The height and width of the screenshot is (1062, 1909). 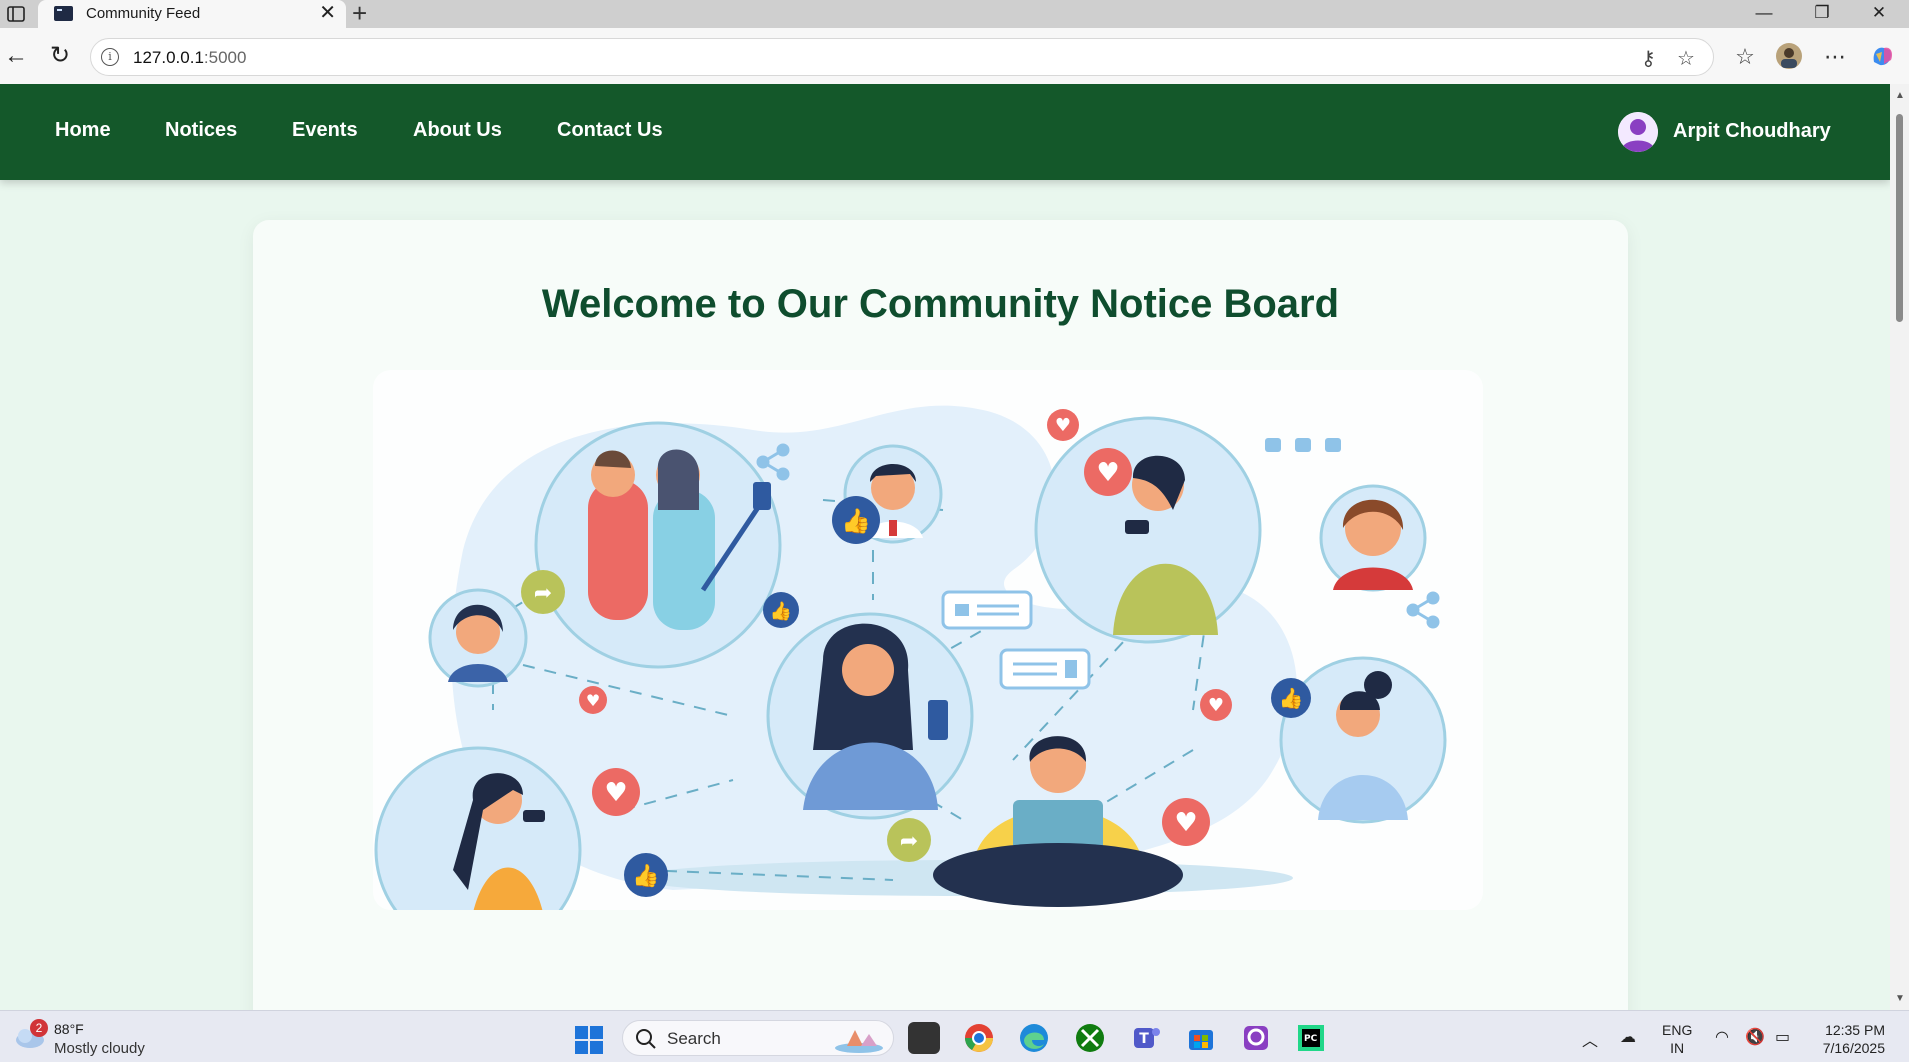 What do you see at coordinates (189, 58) in the screenshot?
I see `url-text: 127.0.0.1:5000` at bounding box center [189, 58].